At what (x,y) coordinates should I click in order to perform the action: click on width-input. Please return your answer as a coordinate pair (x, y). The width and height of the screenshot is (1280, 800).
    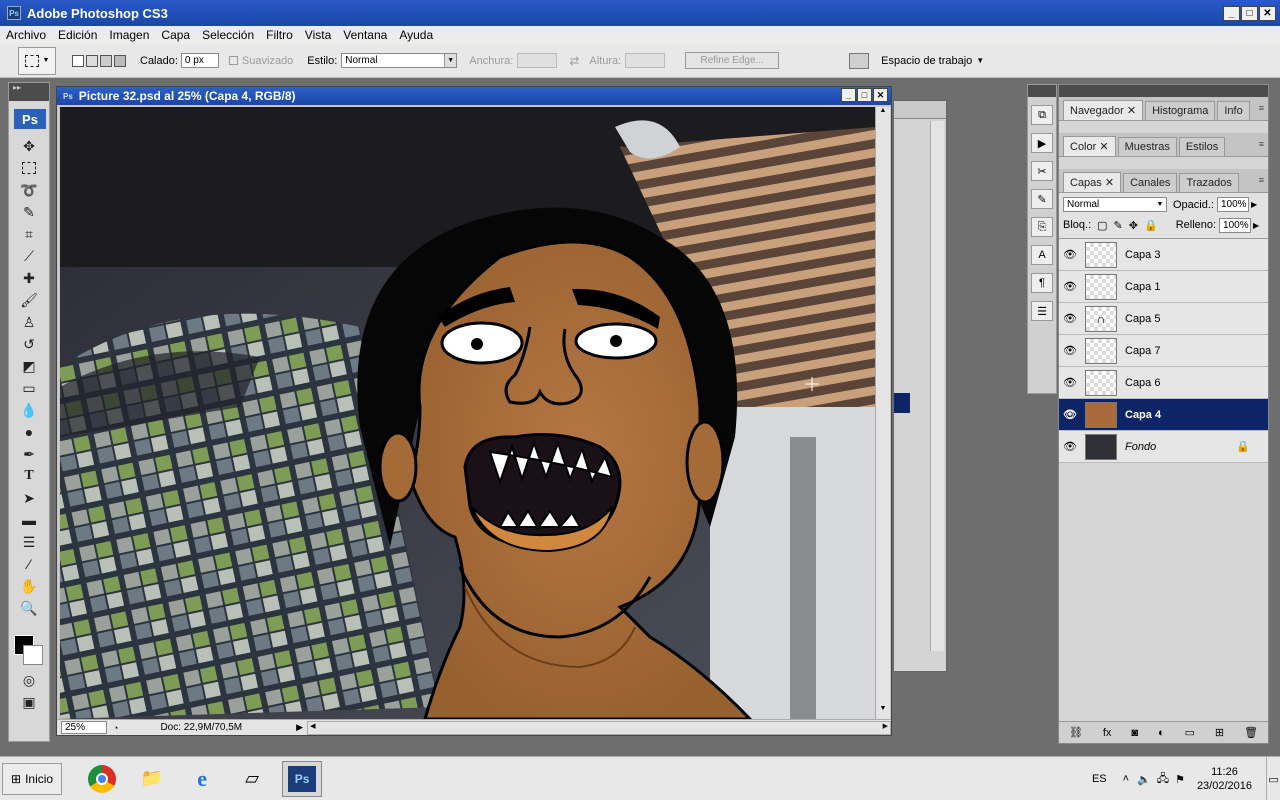
    Looking at the image, I should click on (537, 60).